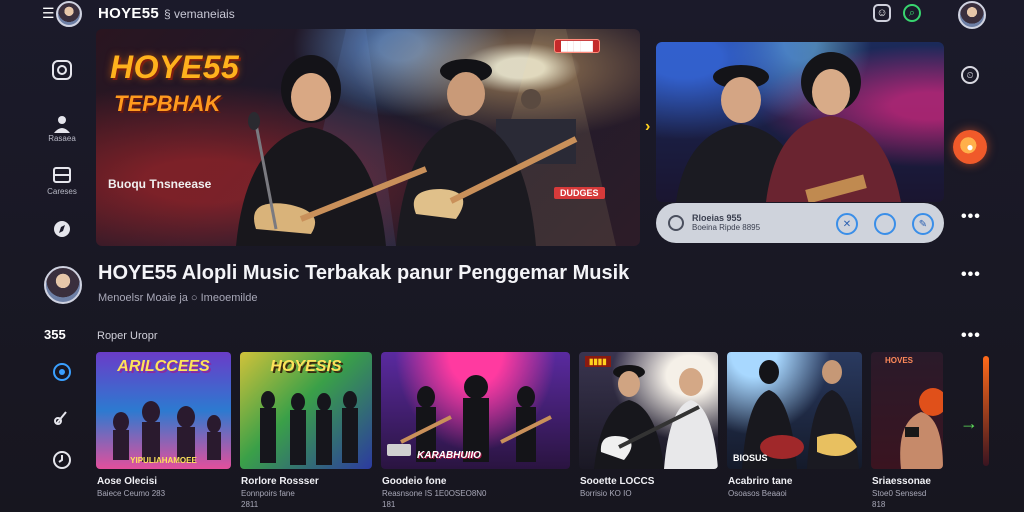 The image size is (1024, 512). Describe the element at coordinates (268, 493) in the screenshot. I see `card-subtitle: Eonnpoirs fane` at that location.